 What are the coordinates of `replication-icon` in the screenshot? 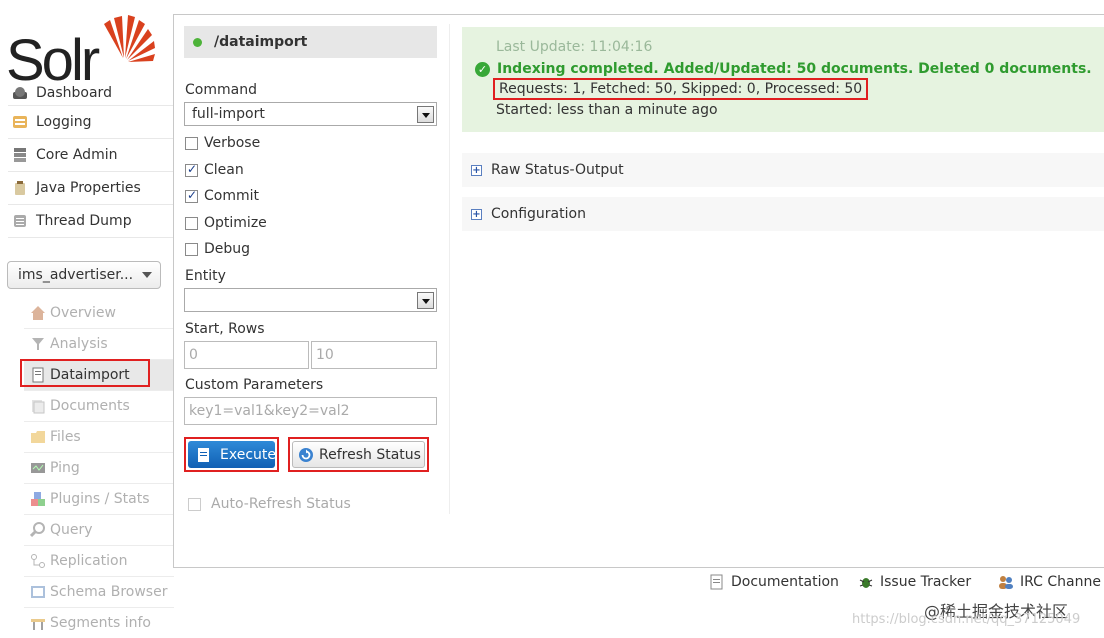 It's located at (38, 561).